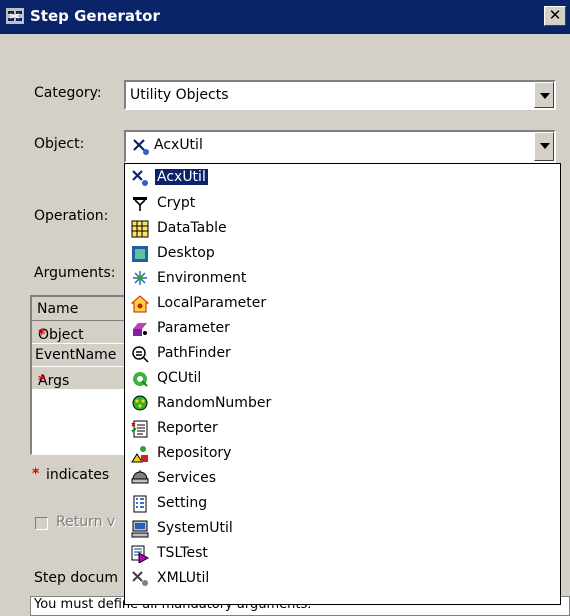  What do you see at coordinates (181, 177) in the screenshot?
I see `dropdown-item-label: AcxUtil` at bounding box center [181, 177].